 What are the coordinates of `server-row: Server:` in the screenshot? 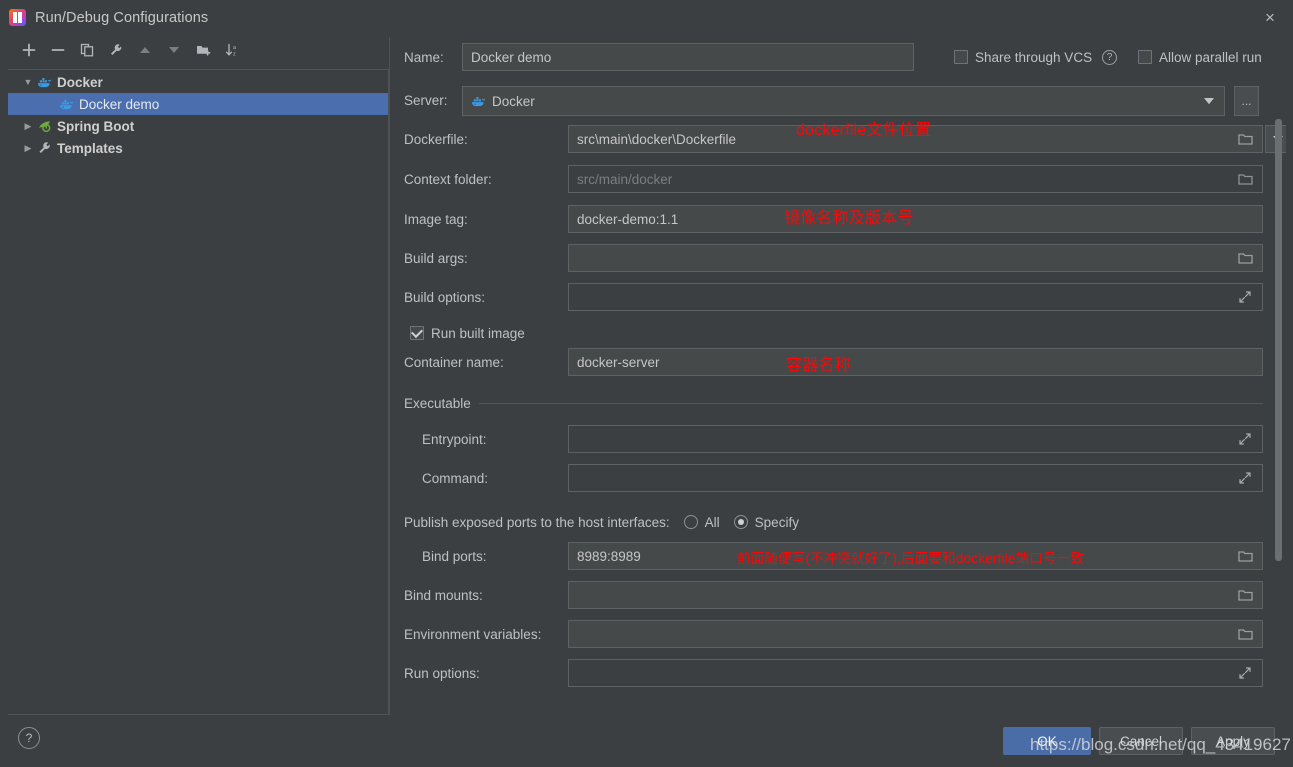 It's located at (426, 100).